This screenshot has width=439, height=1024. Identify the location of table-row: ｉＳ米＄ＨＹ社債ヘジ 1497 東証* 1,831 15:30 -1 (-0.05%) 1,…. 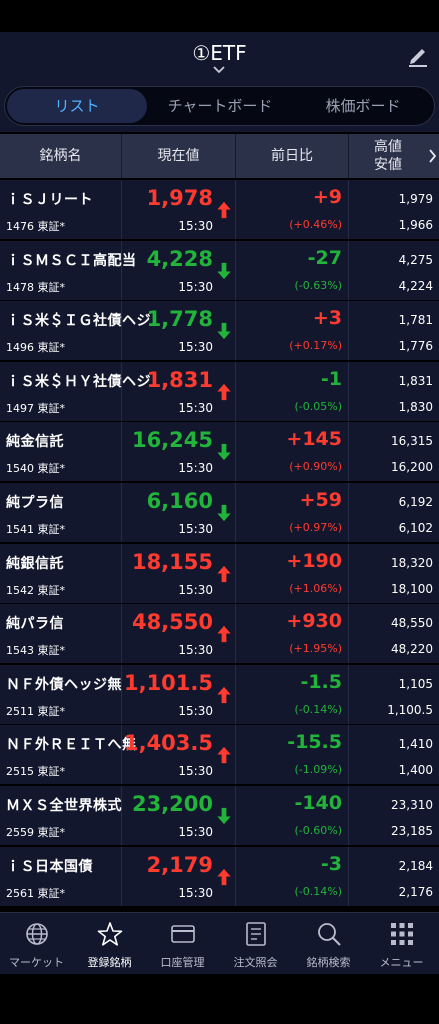
(219, 391).